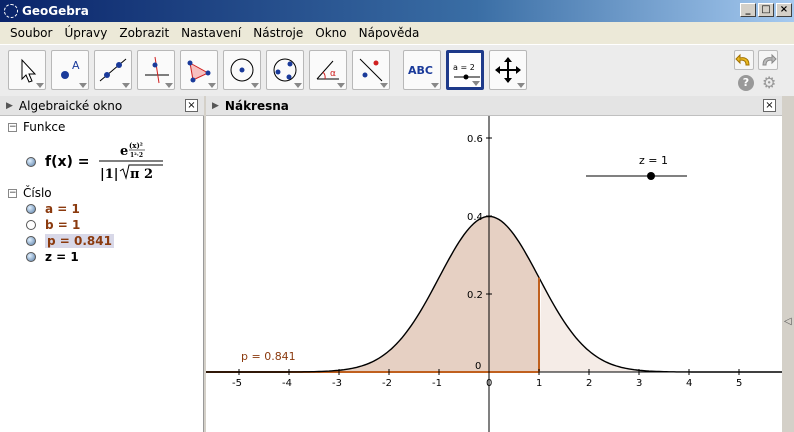 The image size is (794, 432). What do you see at coordinates (53, 225) in the screenshot?
I see `number-item-b: b = 1` at bounding box center [53, 225].